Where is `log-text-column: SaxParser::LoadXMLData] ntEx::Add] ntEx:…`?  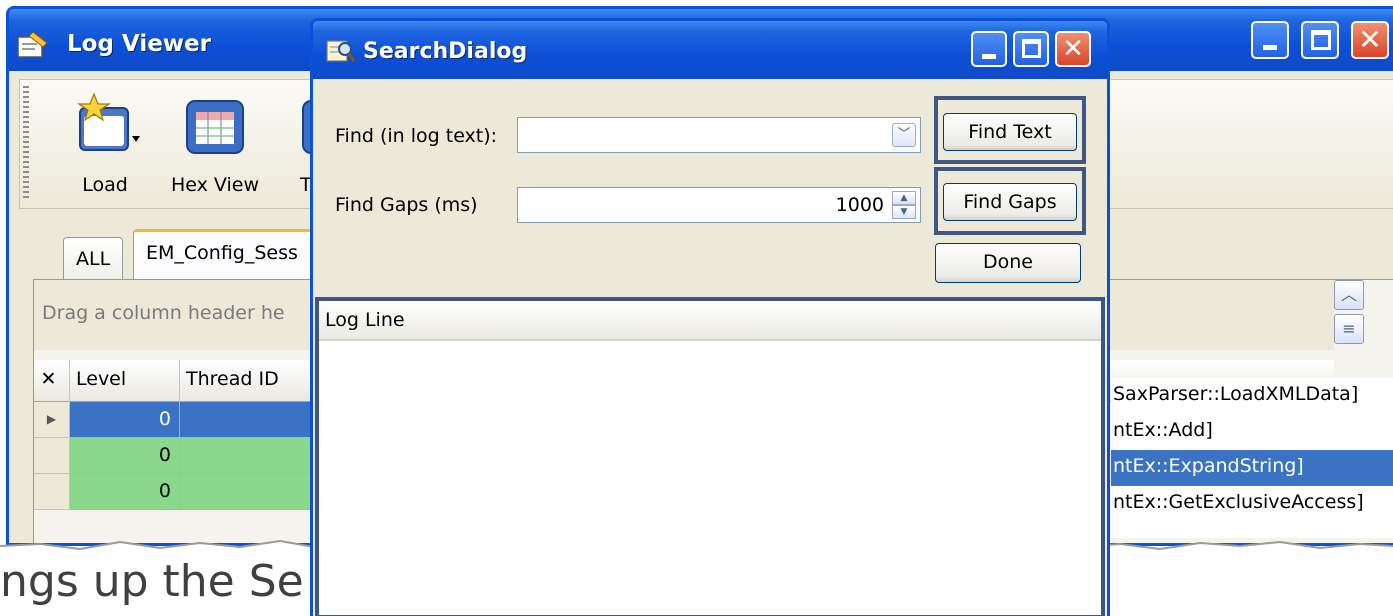 log-text-column: SaxParser::LoadXMLData] ntEx::Add] ntEx:… is located at coordinates (1252, 458).